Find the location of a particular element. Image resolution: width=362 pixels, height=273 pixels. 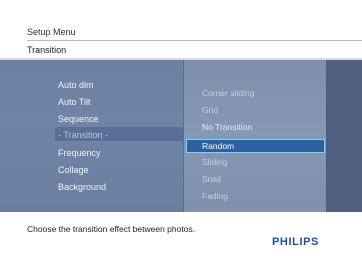

submenu-item-snail: Snail is located at coordinates (211, 179).